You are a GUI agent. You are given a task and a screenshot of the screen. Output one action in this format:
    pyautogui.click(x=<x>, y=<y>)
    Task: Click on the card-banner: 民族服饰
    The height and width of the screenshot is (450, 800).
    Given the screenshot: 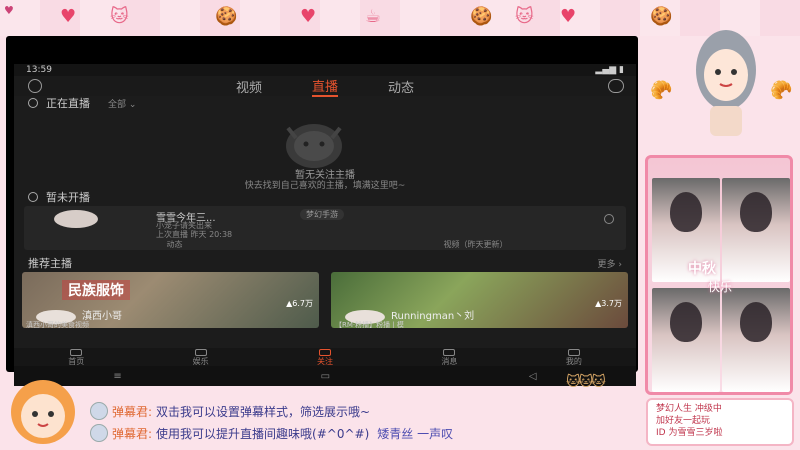 What is the action you would take?
    pyautogui.click(x=96, y=290)
    